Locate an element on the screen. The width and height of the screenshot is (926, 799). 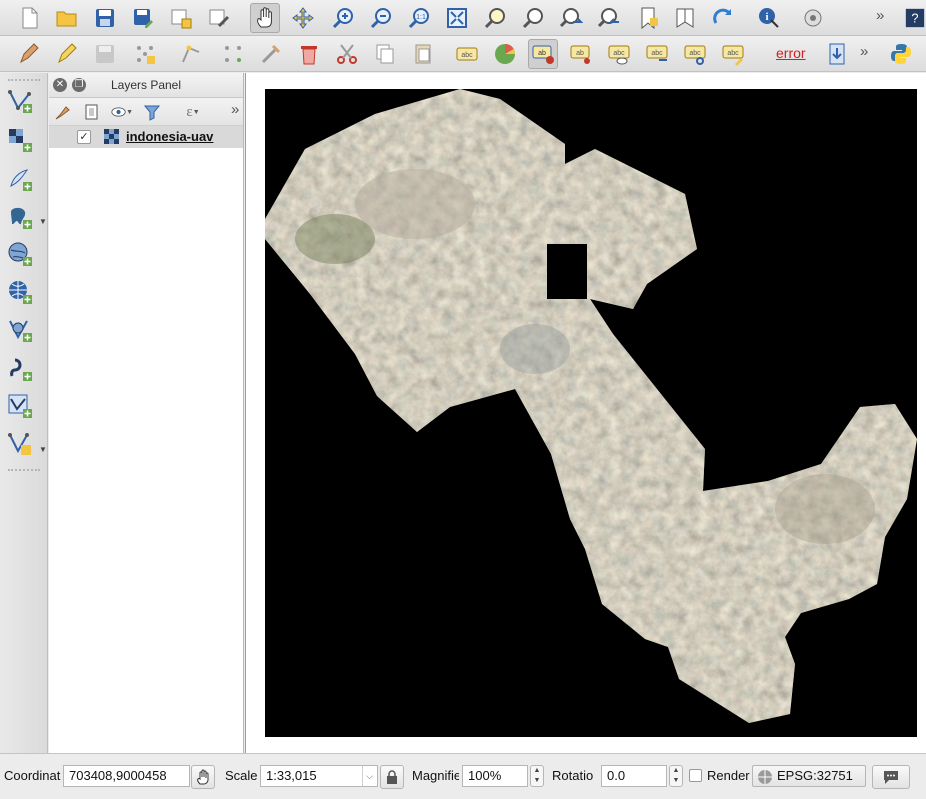
crs-label: EPSG:32751 is located at coordinates (815, 775).